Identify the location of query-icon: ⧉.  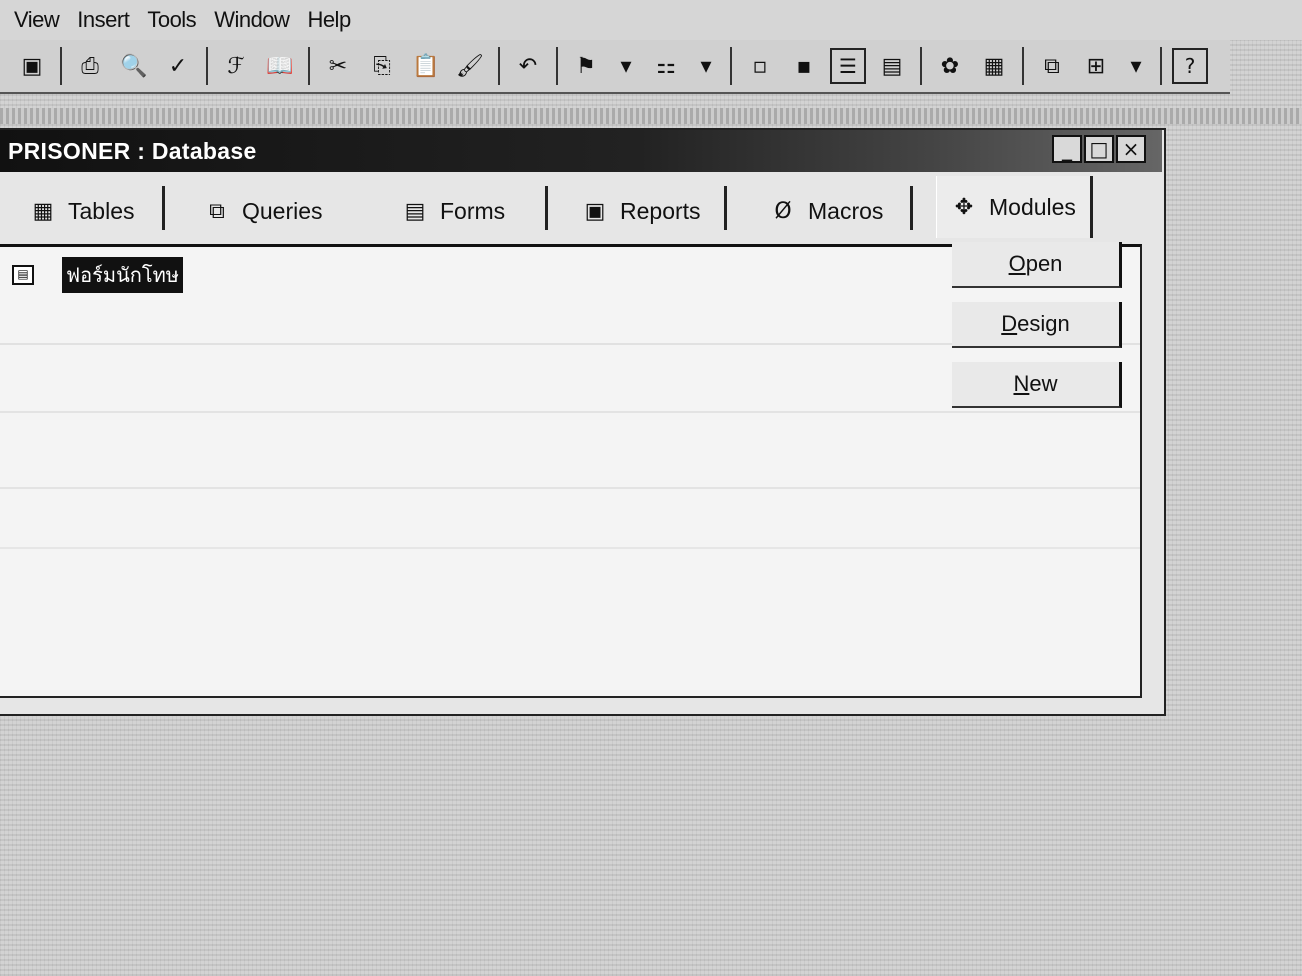
(217, 211).